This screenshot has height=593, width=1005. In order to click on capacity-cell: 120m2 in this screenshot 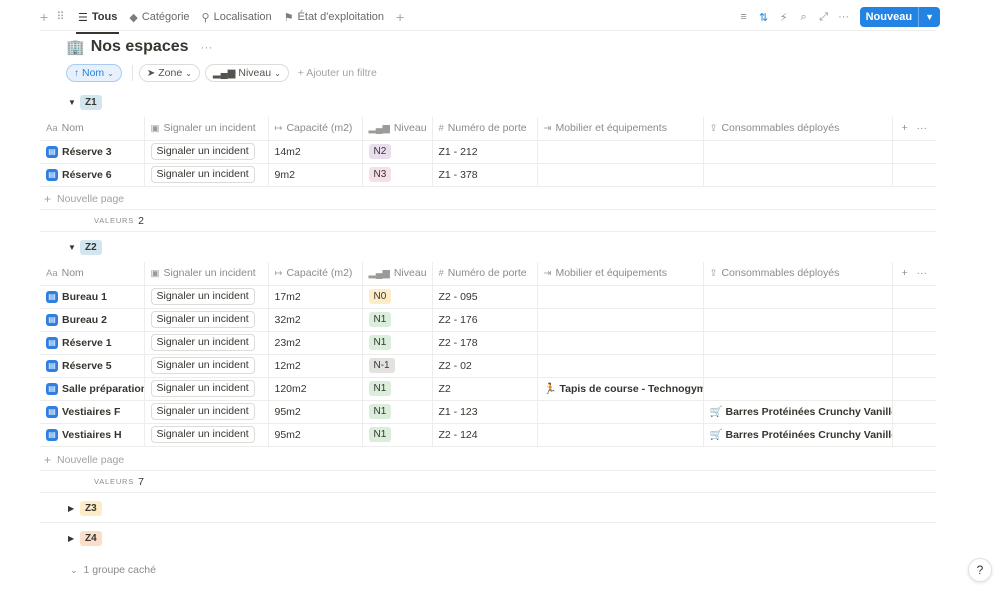, I will do `click(315, 389)`.